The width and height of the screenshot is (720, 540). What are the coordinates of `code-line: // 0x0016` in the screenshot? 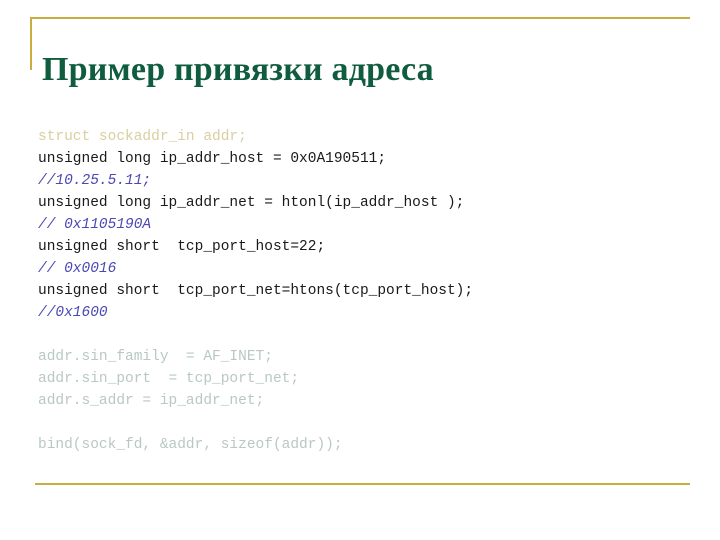 It's located at (77, 269).